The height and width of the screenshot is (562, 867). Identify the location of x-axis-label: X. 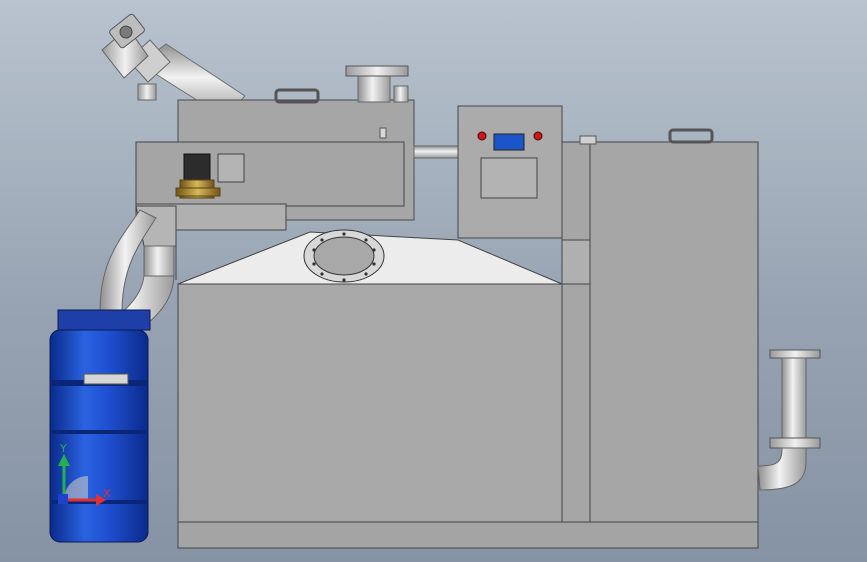
(107, 493).